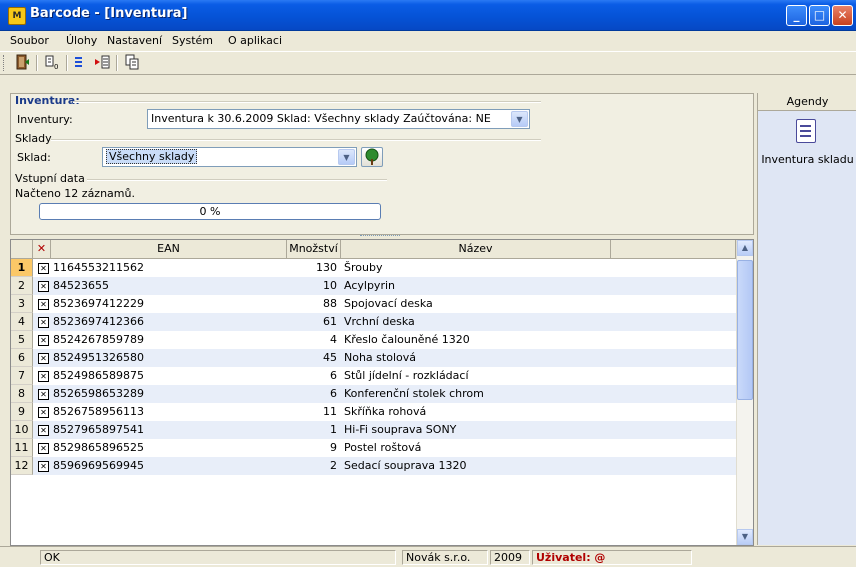 This screenshot has height=567, width=856. I want to click on nazev-header: Název, so click(476, 249).